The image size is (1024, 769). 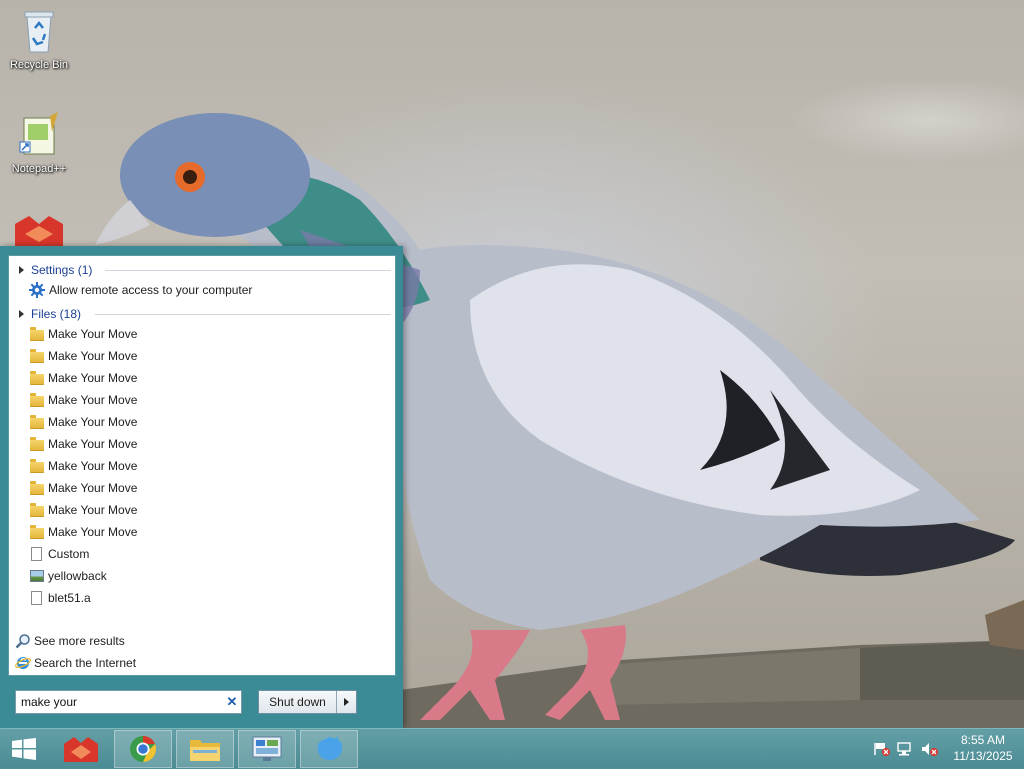 I want to click on result-label: Allow remote access to your computer, so click(x=151, y=290).